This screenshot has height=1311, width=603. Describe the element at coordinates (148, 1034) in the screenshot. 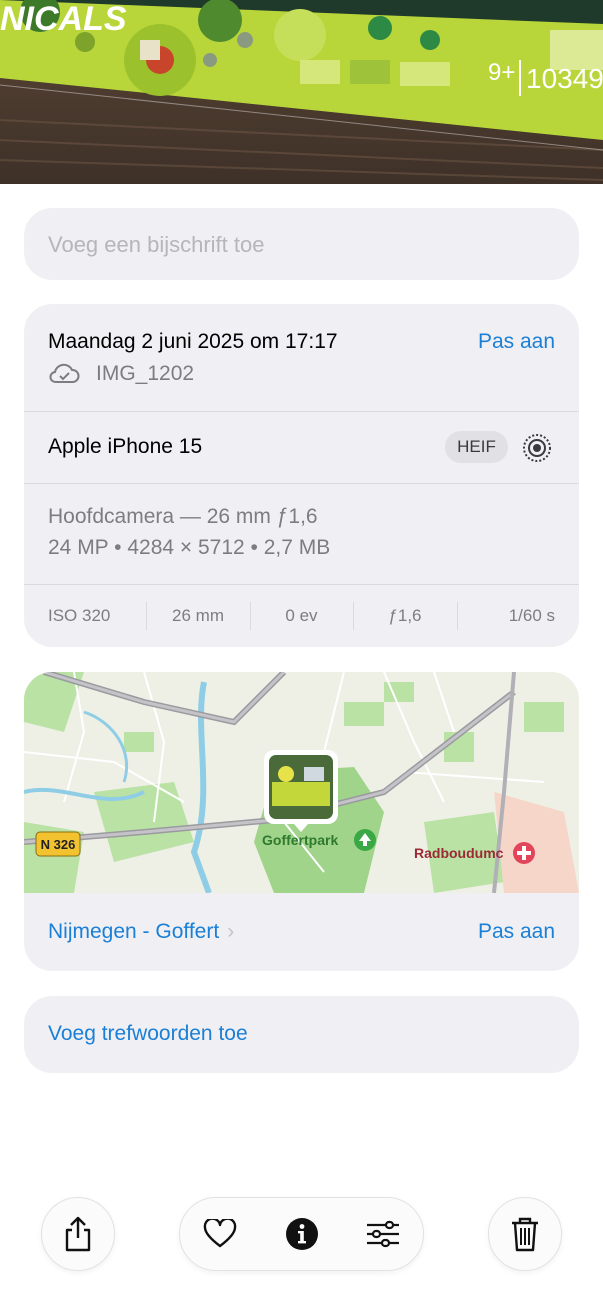

I see `add-keywords-button: Voeg trefwoorden toe` at that location.